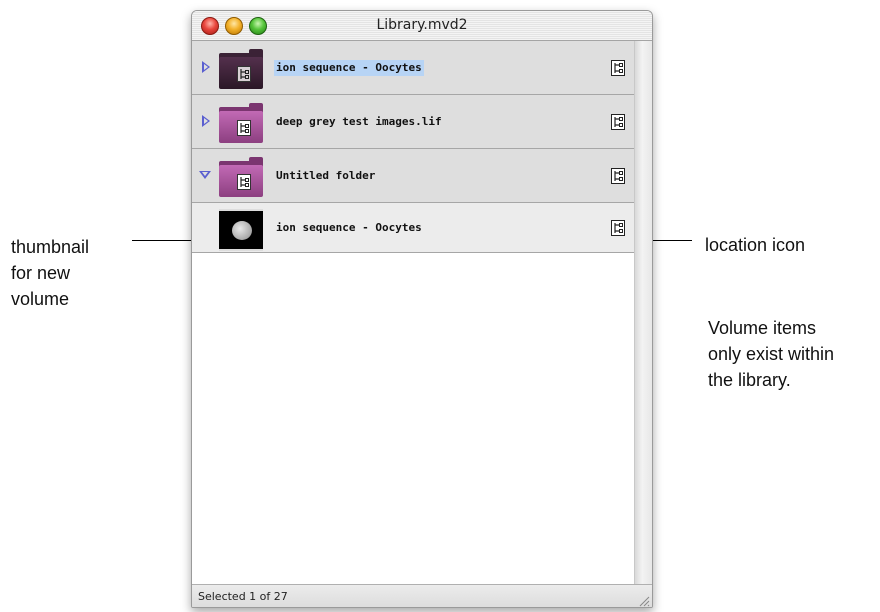 This screenshot has width=880, height=612. I want to click on title-bar: Library.mvd2, so click(422, 26).